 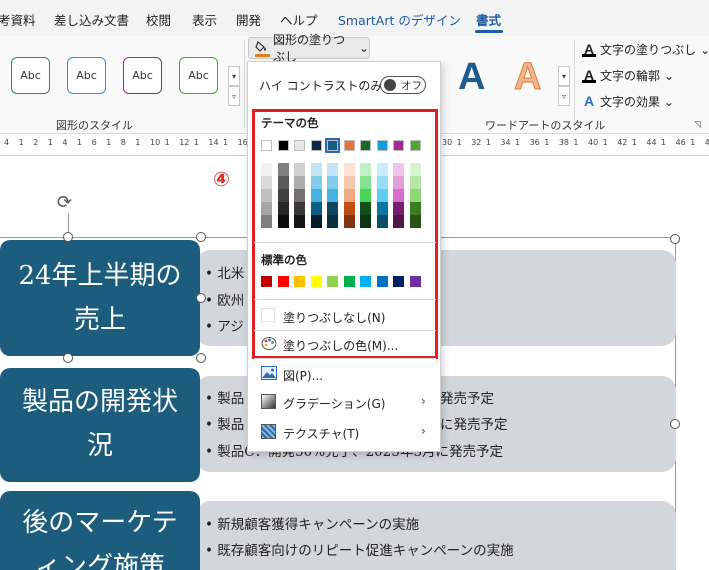 I want to click on title-box-2: 製品の開発状 況, so click(x=100, y=425).